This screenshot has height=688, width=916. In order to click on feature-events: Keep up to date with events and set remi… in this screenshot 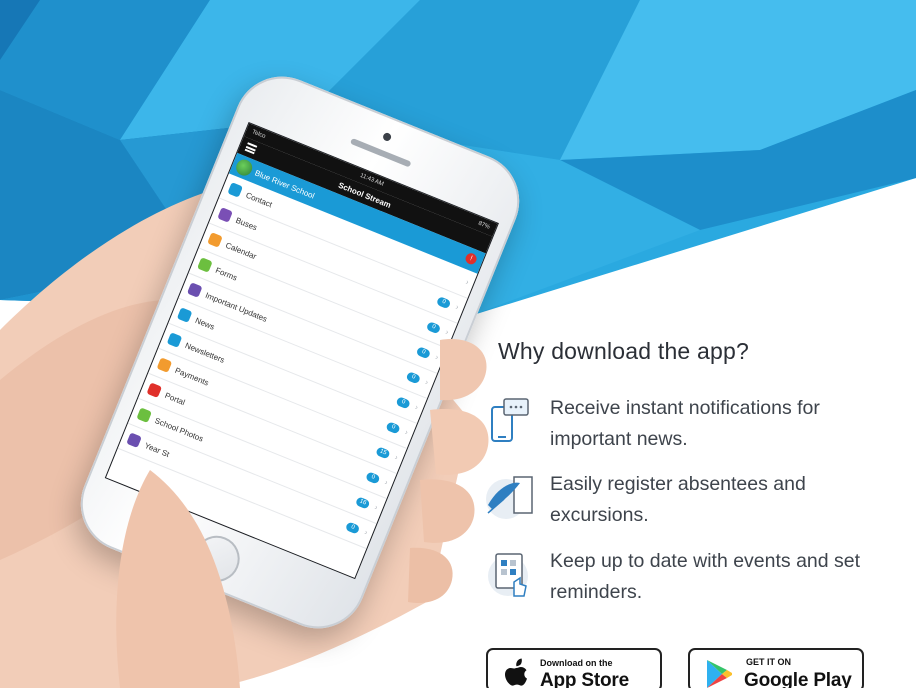, I will do `click(694, 581)`.